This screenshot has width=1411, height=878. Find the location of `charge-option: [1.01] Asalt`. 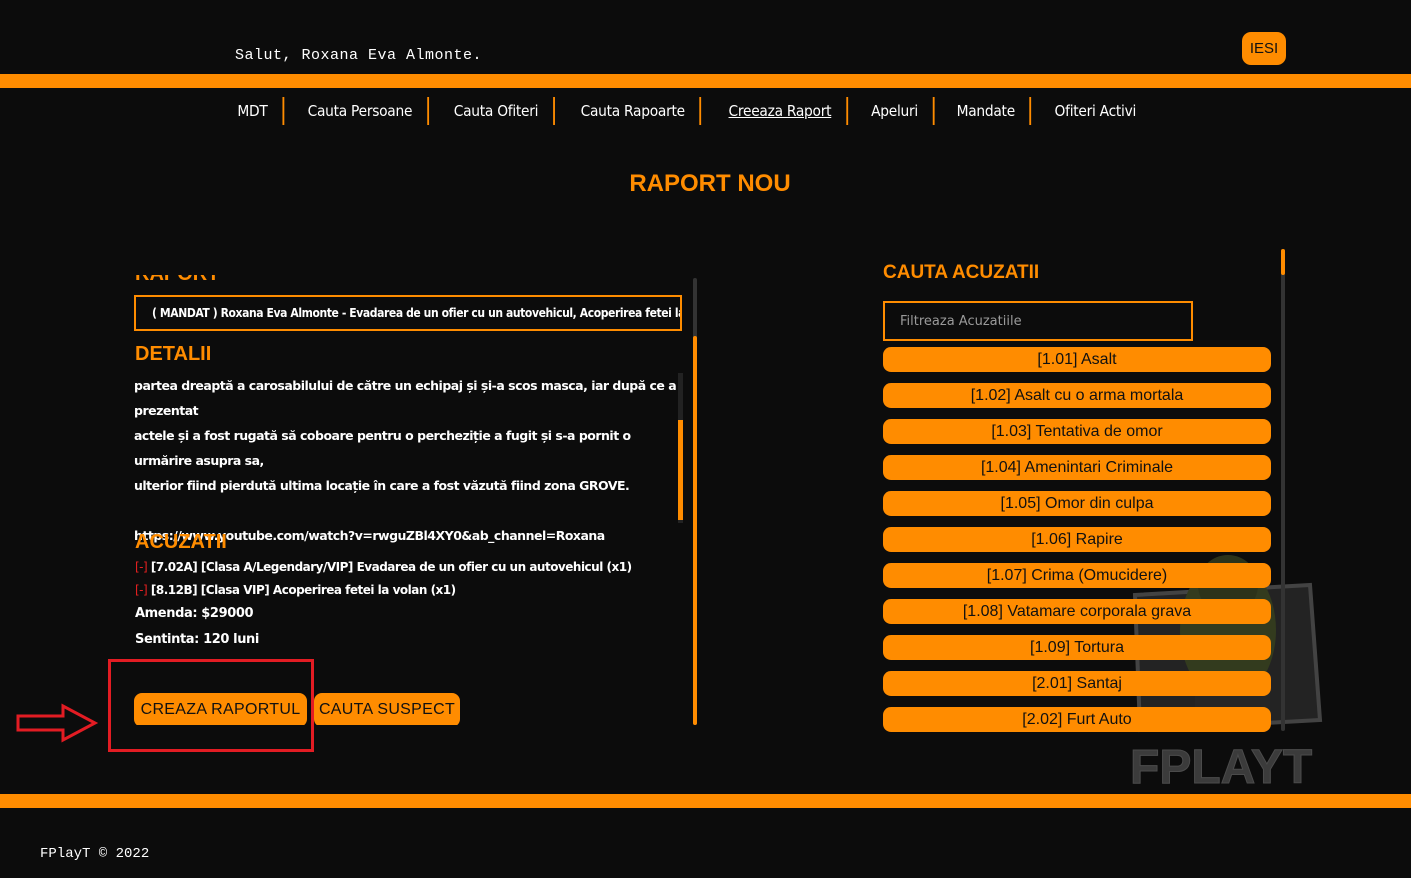

charge-option: [1.01] Asalt is located at coordinates (1077, 359).